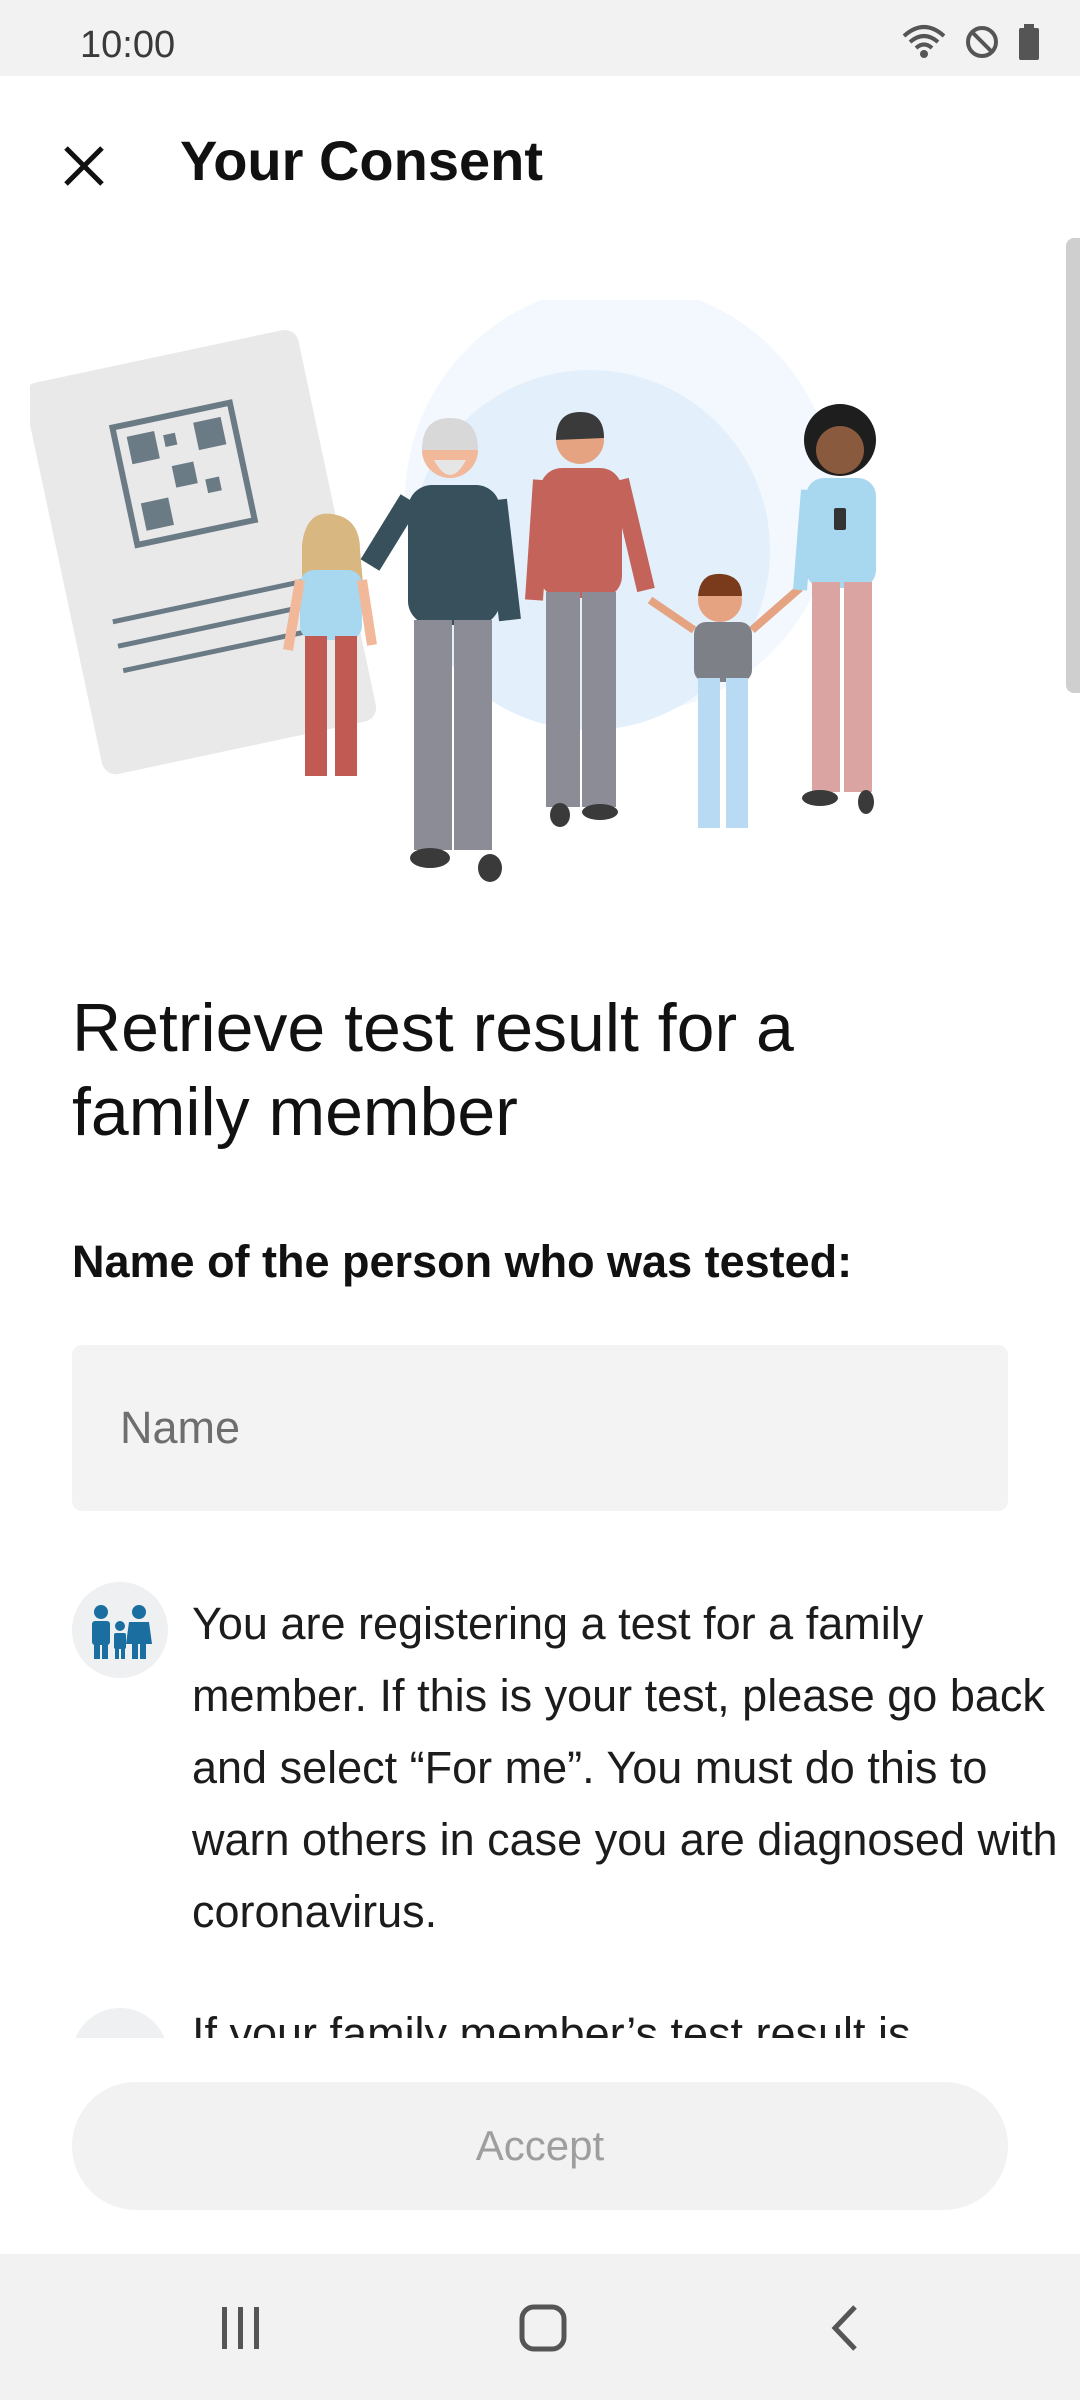  I want to click on battery-icon, so click(1029, 44).